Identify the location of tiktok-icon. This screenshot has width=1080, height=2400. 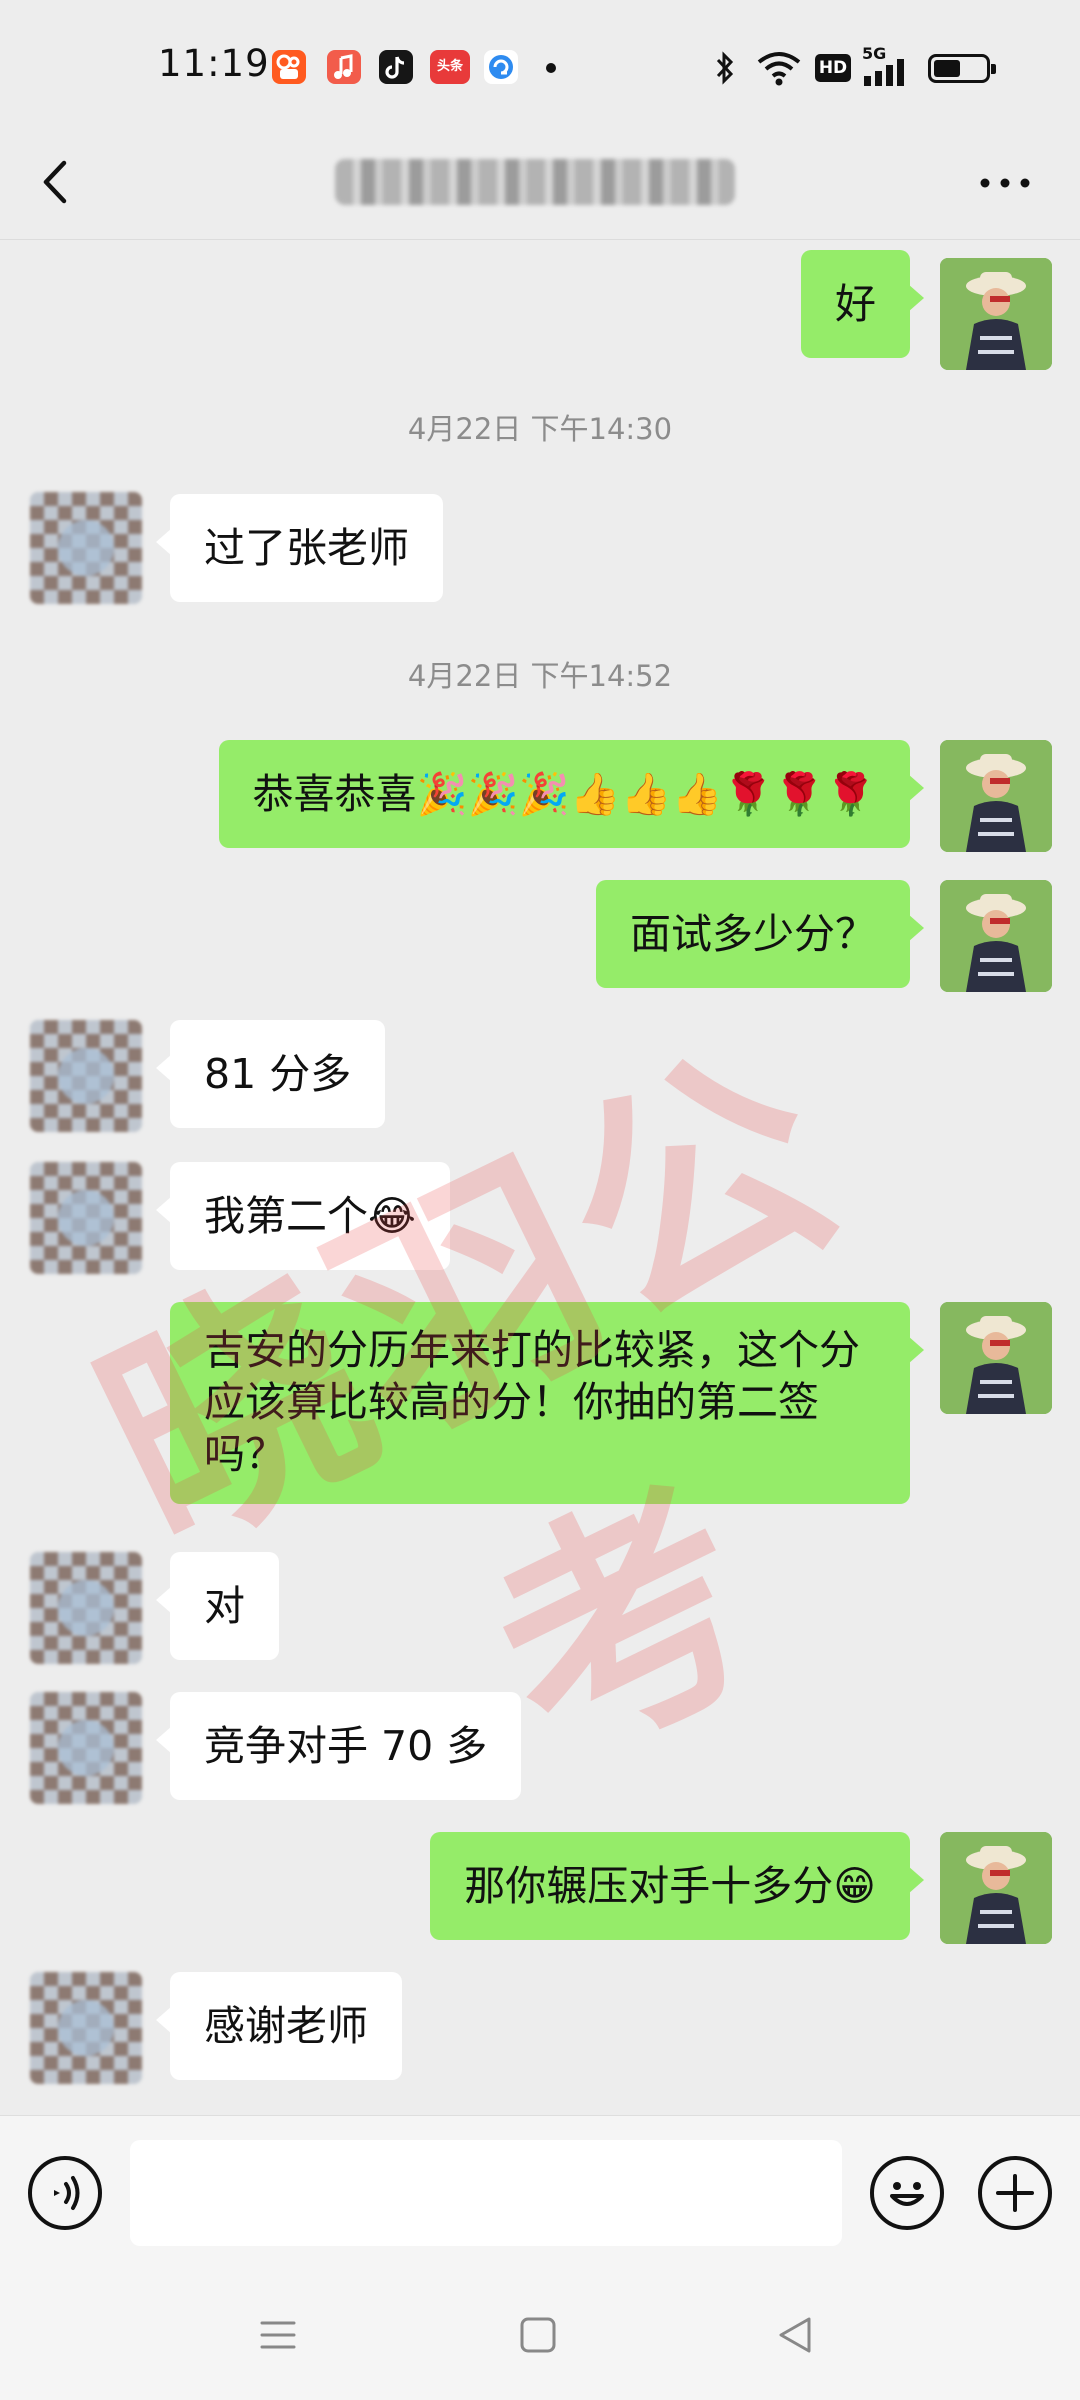
(396, 67).